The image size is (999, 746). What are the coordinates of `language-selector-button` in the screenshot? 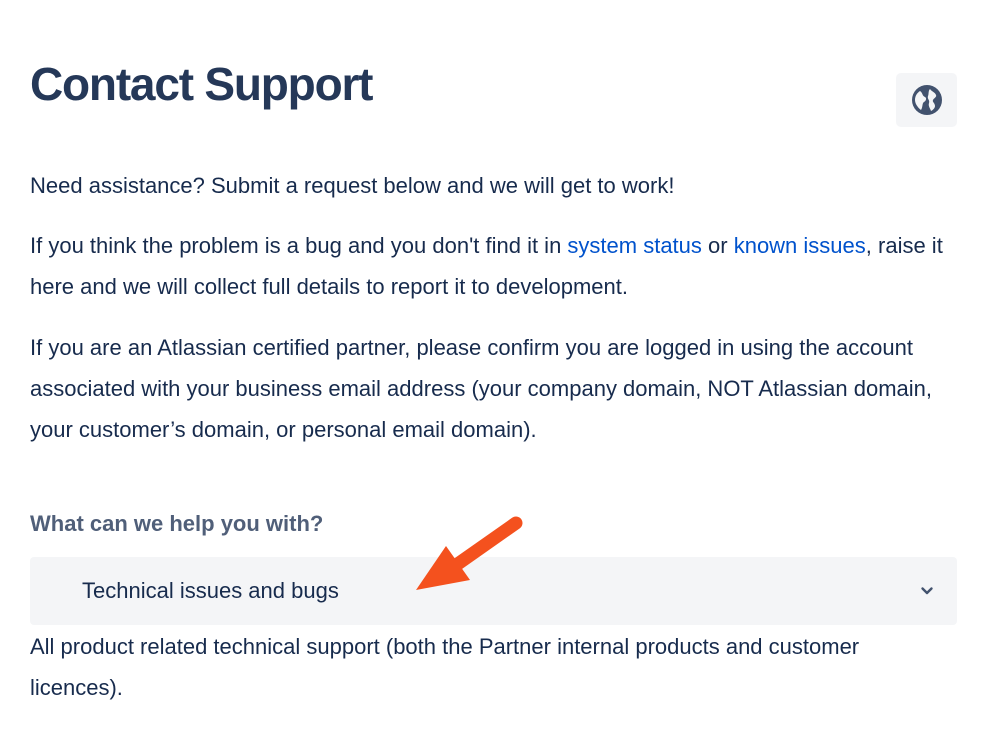 It's located at (926, 100).